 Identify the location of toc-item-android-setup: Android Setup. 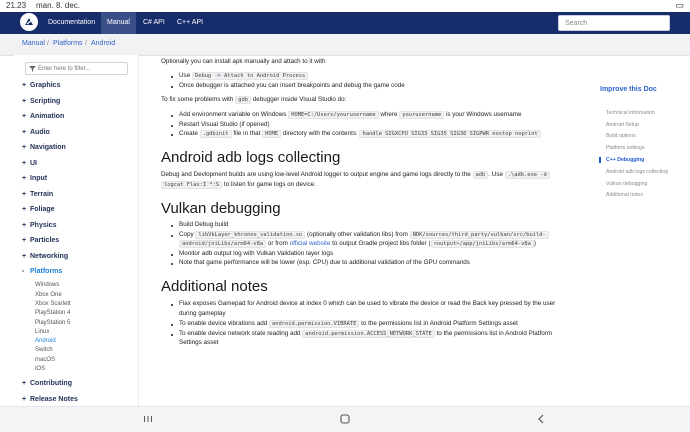
(622, 125).